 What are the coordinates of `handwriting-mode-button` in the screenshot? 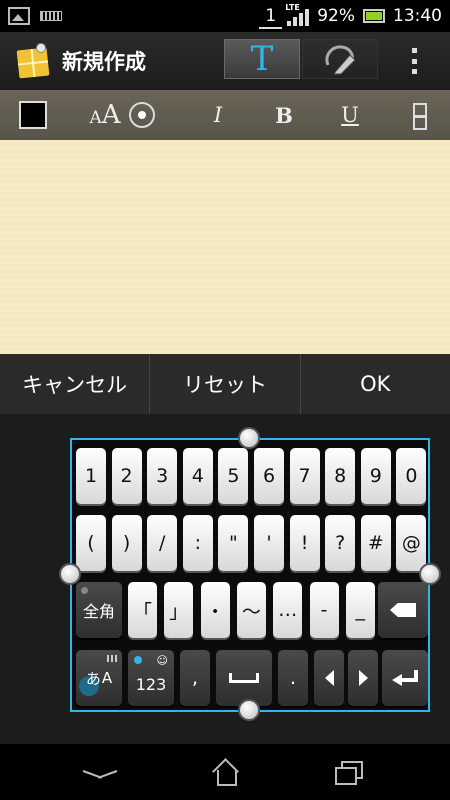 It's located at (340, 59).